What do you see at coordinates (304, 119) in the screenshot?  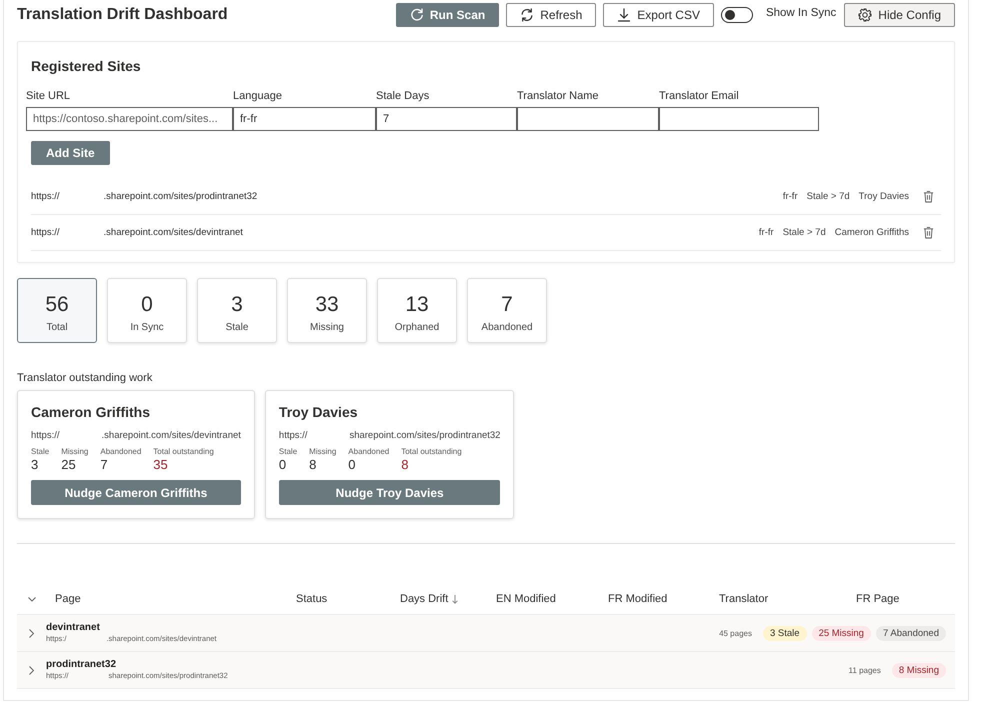 I see `text-input: fr-fr` at bounding box center [304, 119].